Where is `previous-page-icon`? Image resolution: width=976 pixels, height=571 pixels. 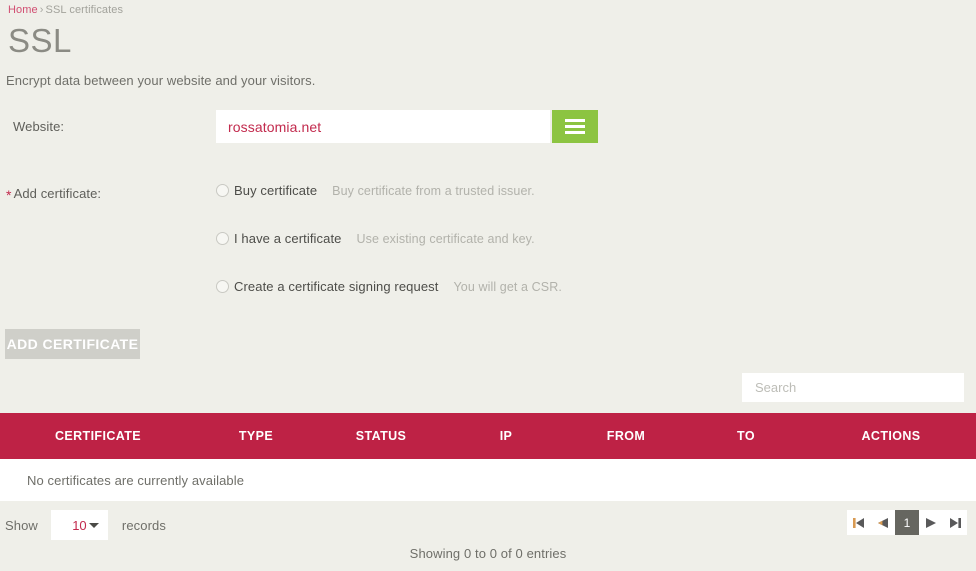
previous-page-icon is located at coordinates (883, 522).